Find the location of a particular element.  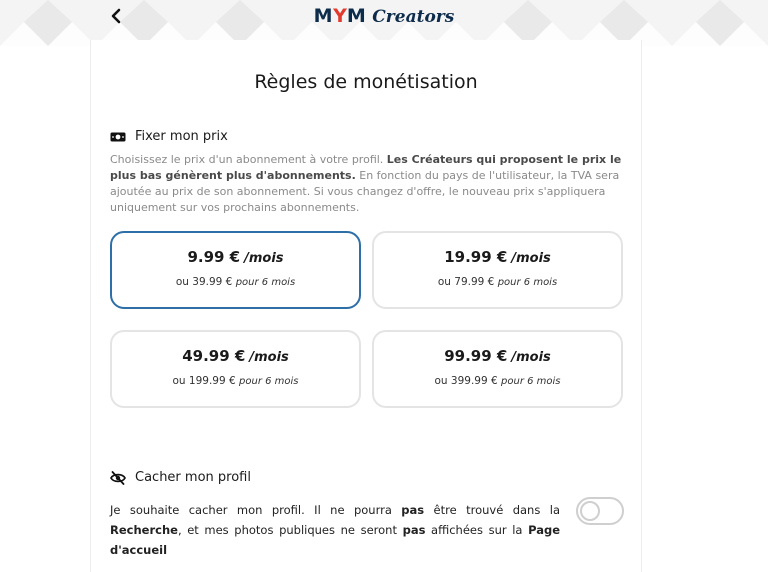

six-month-line: ou 399.99 € pour 6 mois is located at coordinates (497, 381).